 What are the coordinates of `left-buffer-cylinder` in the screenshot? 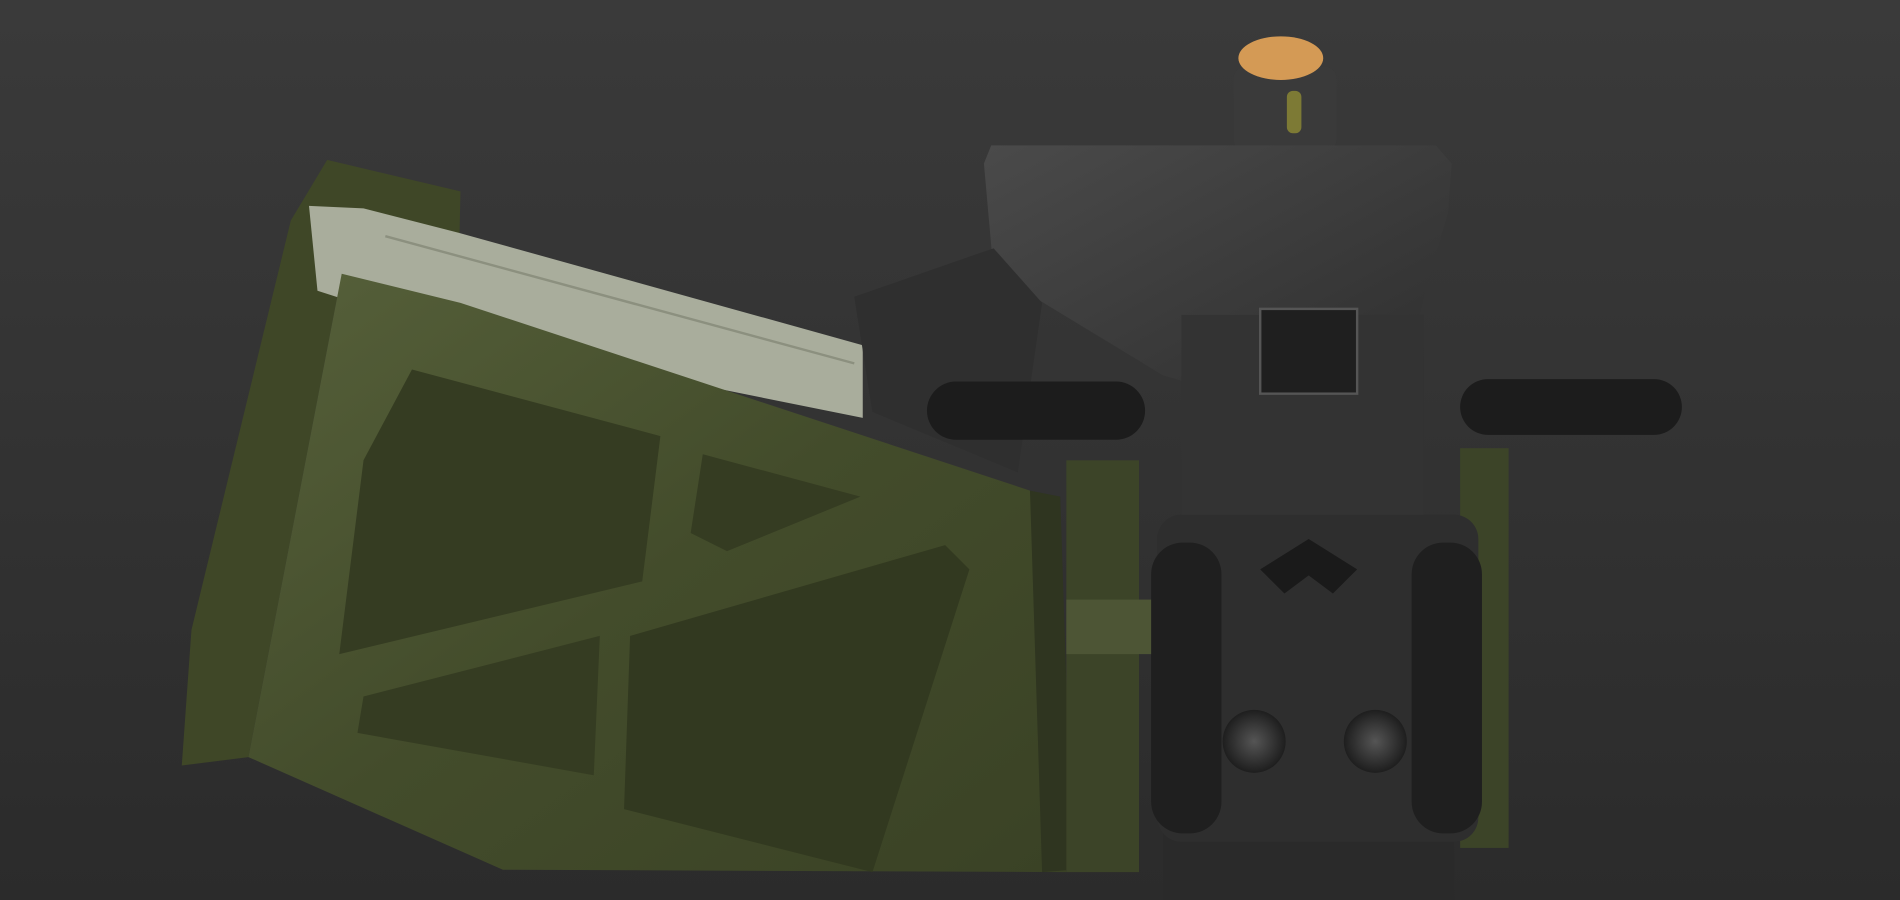 It's located at (1254, 741).